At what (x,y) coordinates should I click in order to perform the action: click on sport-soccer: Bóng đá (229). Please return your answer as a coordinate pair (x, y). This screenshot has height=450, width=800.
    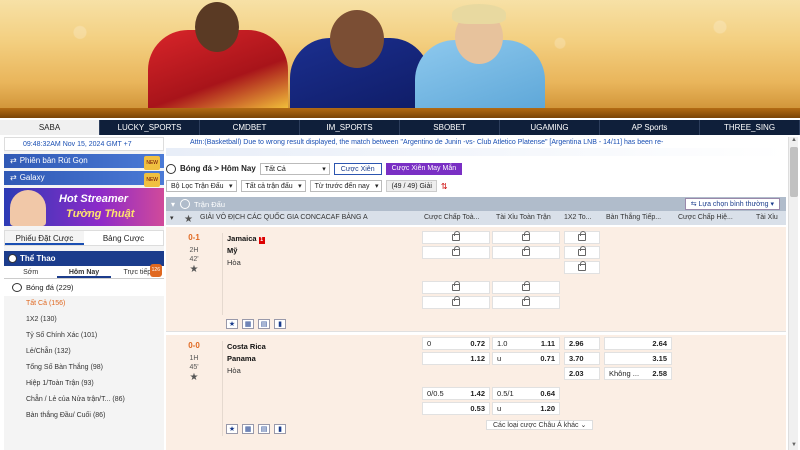
    Looking at the image, I should click on (84, 287).